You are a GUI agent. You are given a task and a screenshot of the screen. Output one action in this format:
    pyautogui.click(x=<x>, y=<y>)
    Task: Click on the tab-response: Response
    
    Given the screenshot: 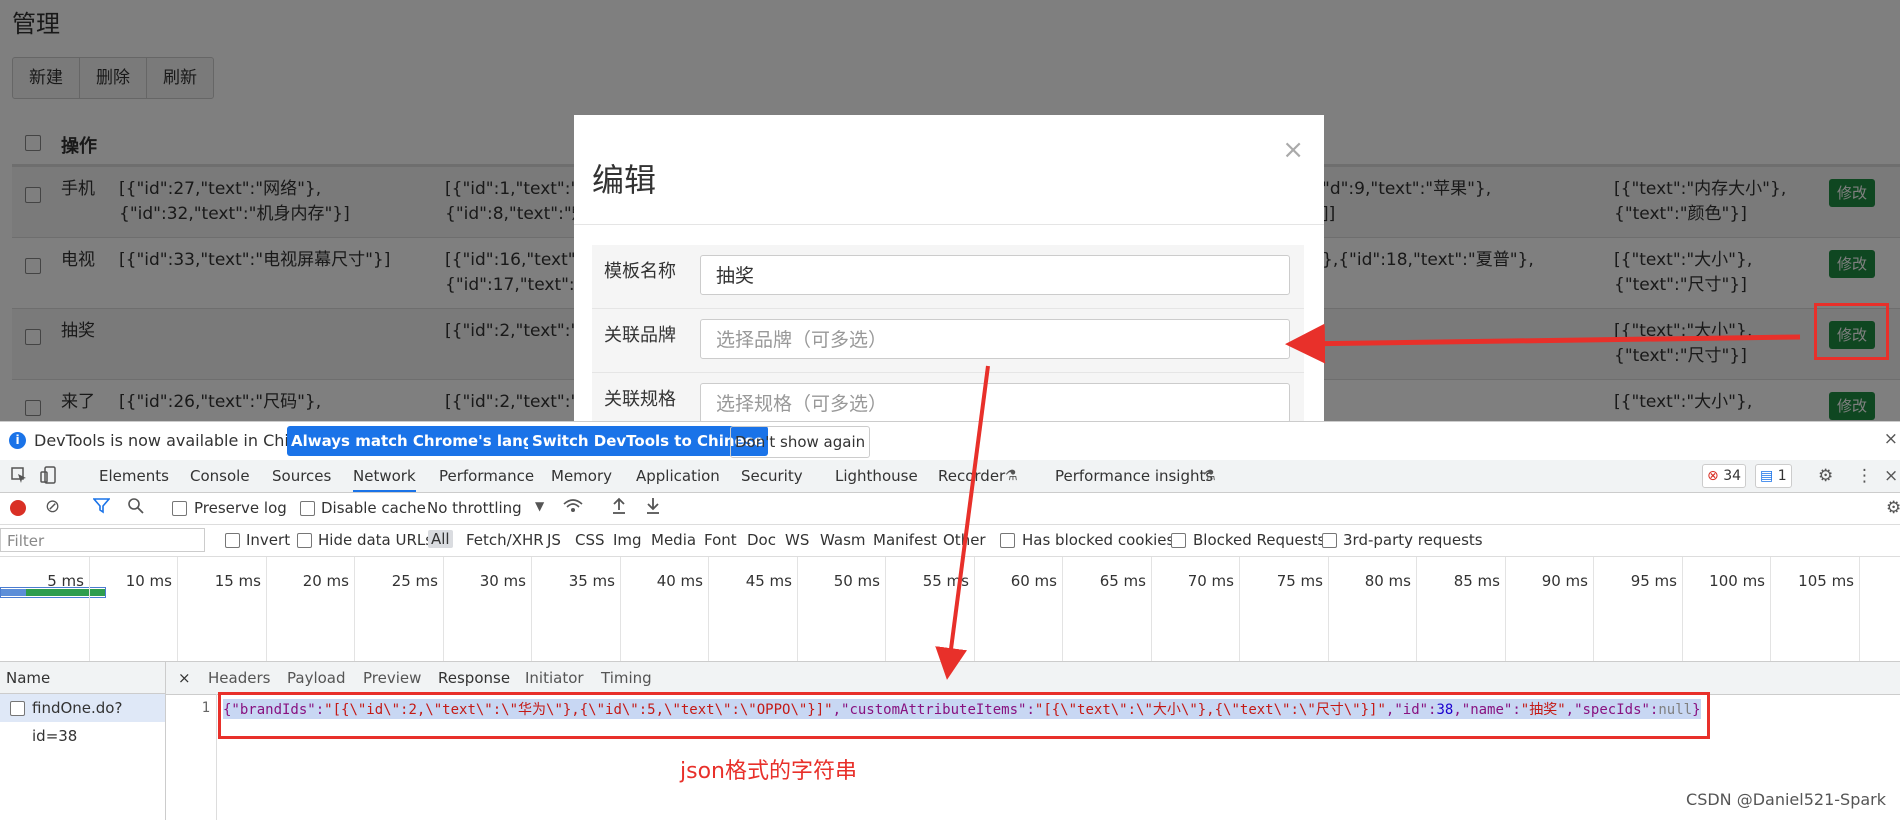 What is the action you would take?
    pyautogui.click(x=474, y=678)
    